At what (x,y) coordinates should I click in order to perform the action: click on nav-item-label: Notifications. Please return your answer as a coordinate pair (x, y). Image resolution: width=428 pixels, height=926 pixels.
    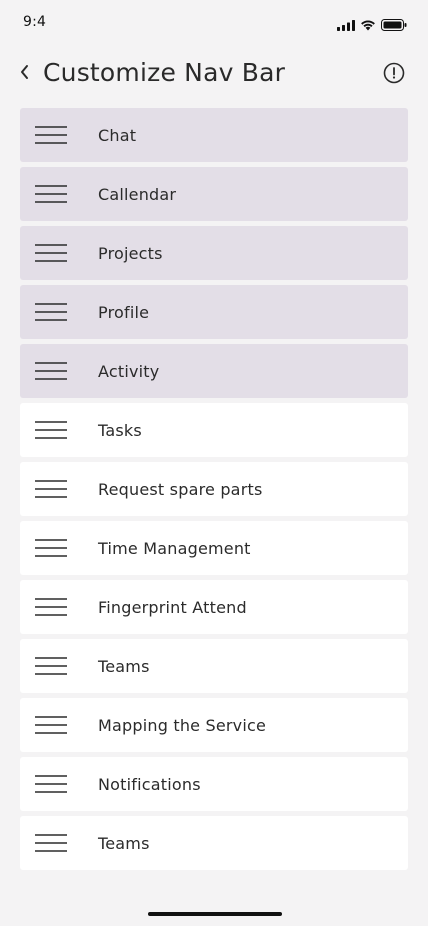
    Looking at the image, I should click on (149, 784).